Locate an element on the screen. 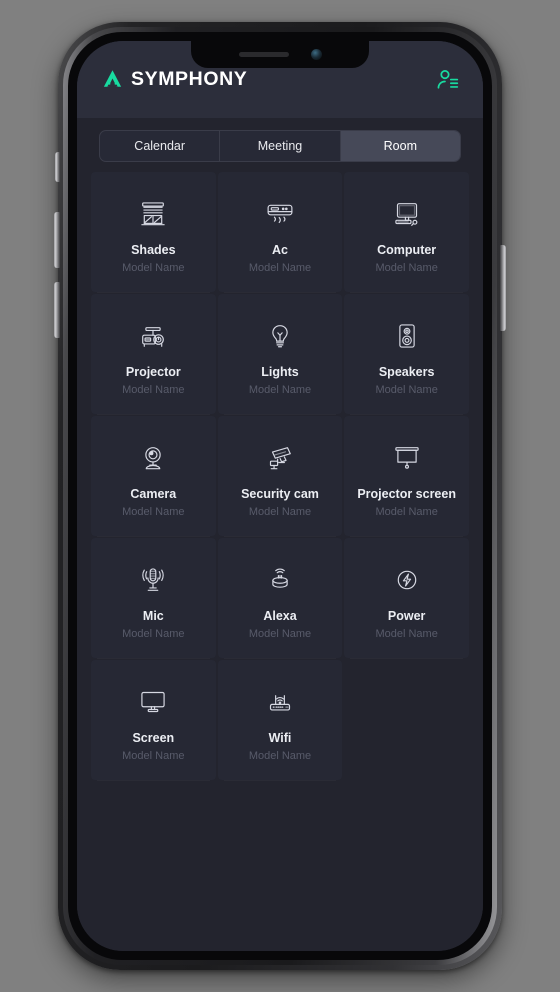 This screenshot has height=992, width=560. device-card-shades: Shades Model Name is located at coordinates (153, 232).